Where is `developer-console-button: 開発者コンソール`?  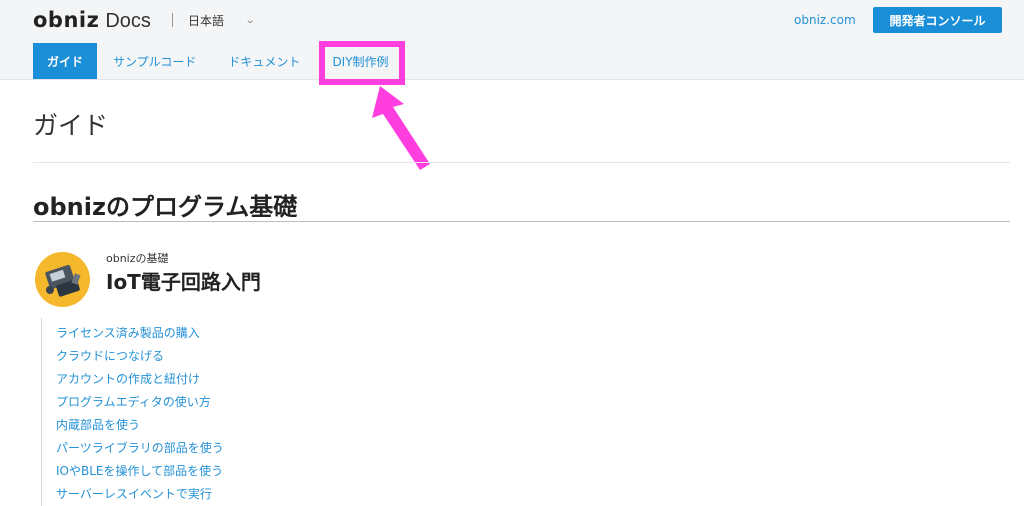 developer-console-button: 開発者コンソール is located at coordinates (937, 20).